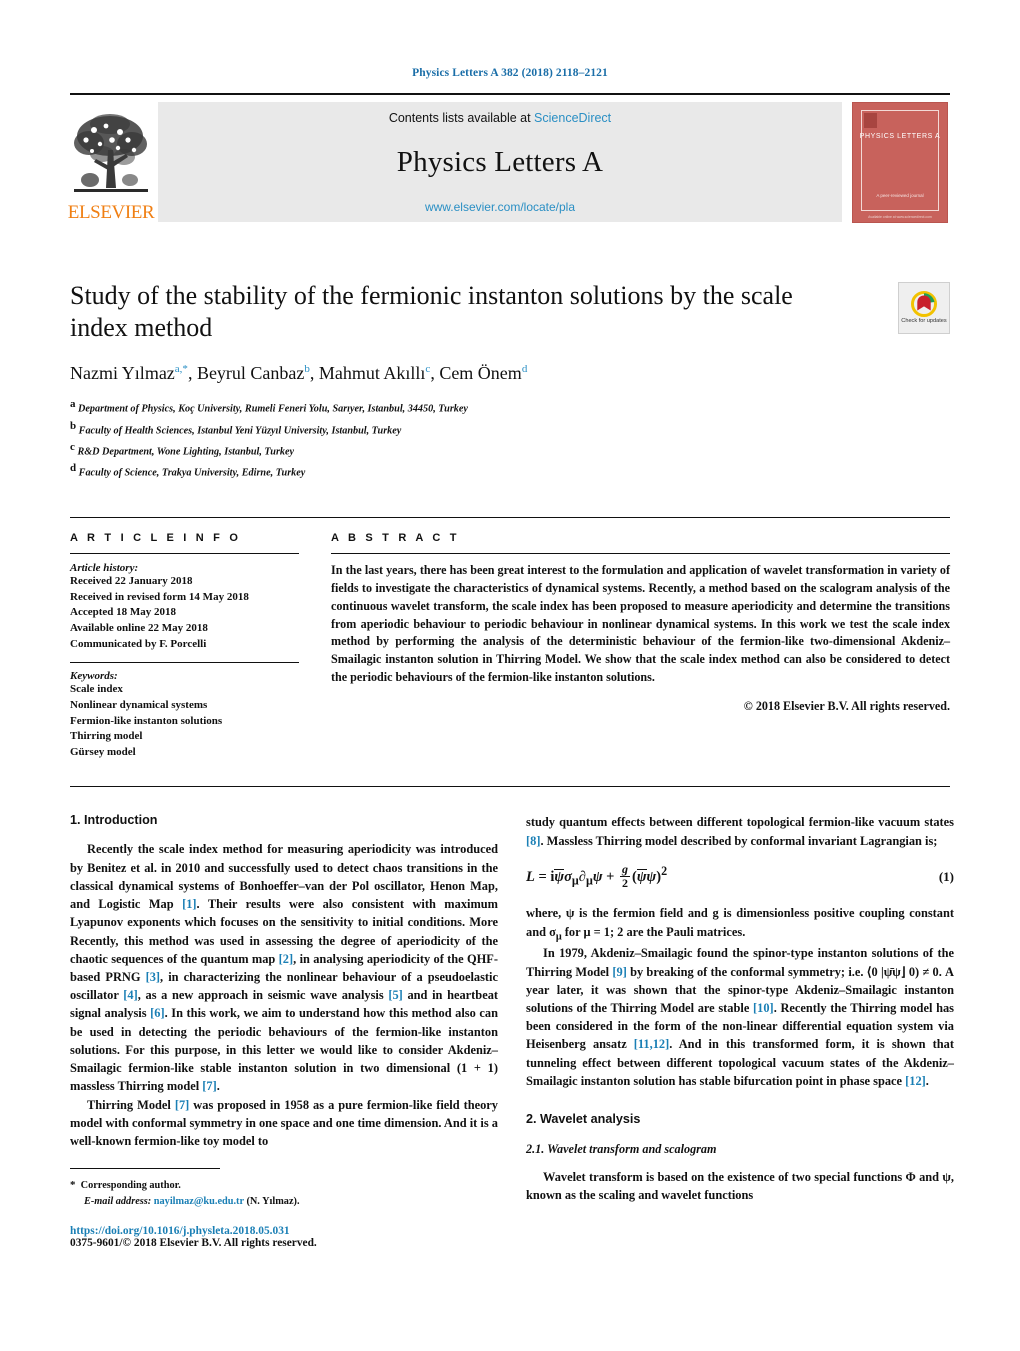  Describe the element at coordinates (159, 596) in the screenshot. I see `history-item: Received in revised form 14 May 2018` at that location.